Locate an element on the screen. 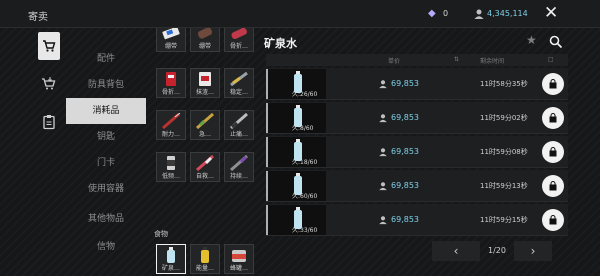 The height and width of the screenshot is (276, 600). crystal-icon: ◆ is located at coordinates (432, 13).